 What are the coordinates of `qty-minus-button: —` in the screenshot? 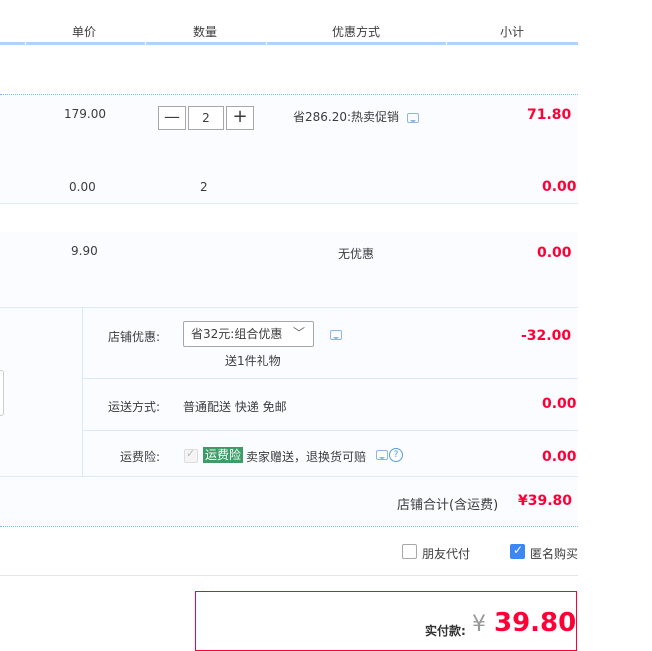 It's located at (172, 118).